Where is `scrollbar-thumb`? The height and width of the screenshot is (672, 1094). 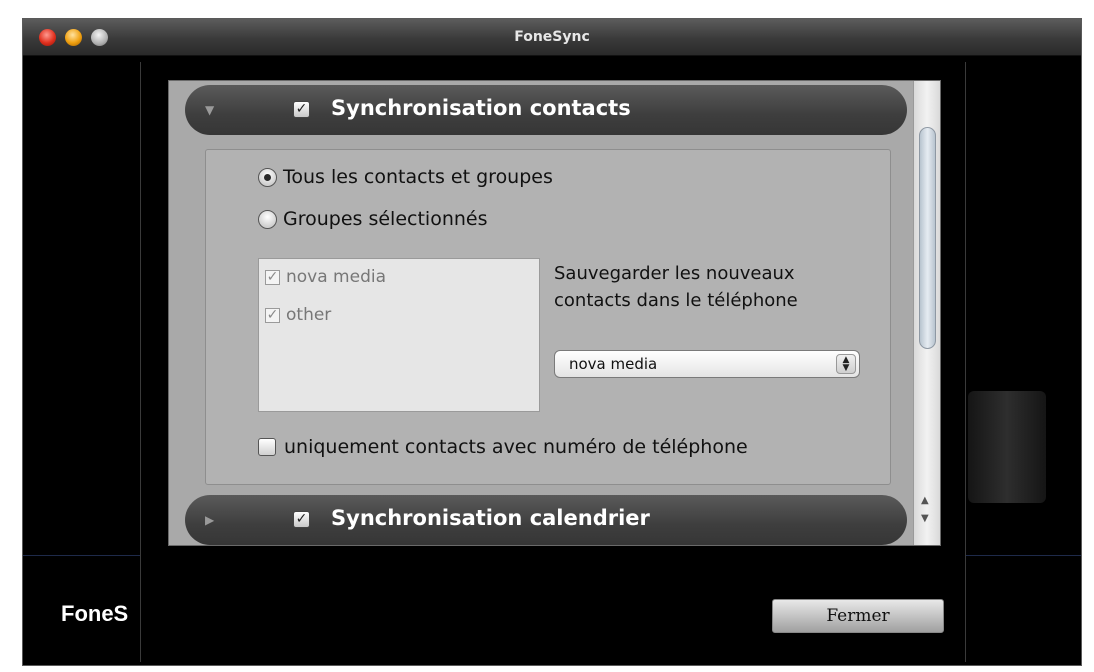
scrollbar-thumb is located at coordinates (927, 238).